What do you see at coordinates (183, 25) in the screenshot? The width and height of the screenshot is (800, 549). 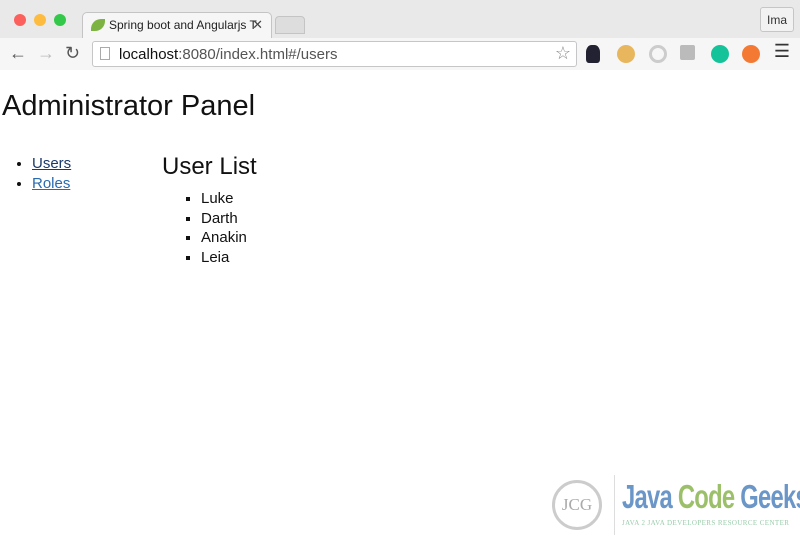 I see `tab-title: Spring boot and Angularjs T` at bounding box center [183, 25].